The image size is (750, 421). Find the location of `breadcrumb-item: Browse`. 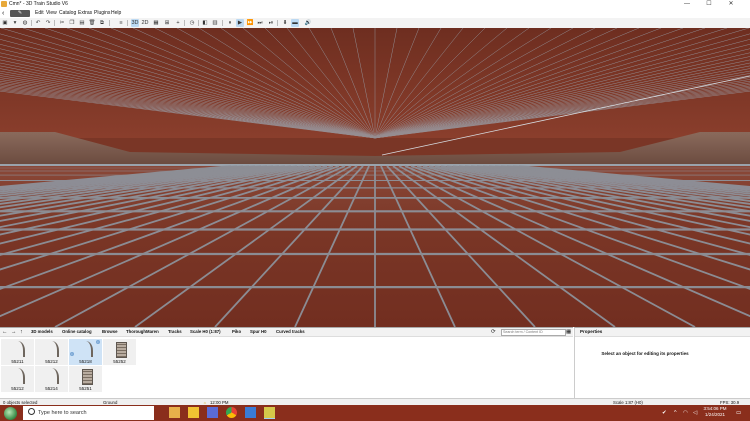

breadcrumb-item: Browse is located at coordinates (110, 332).